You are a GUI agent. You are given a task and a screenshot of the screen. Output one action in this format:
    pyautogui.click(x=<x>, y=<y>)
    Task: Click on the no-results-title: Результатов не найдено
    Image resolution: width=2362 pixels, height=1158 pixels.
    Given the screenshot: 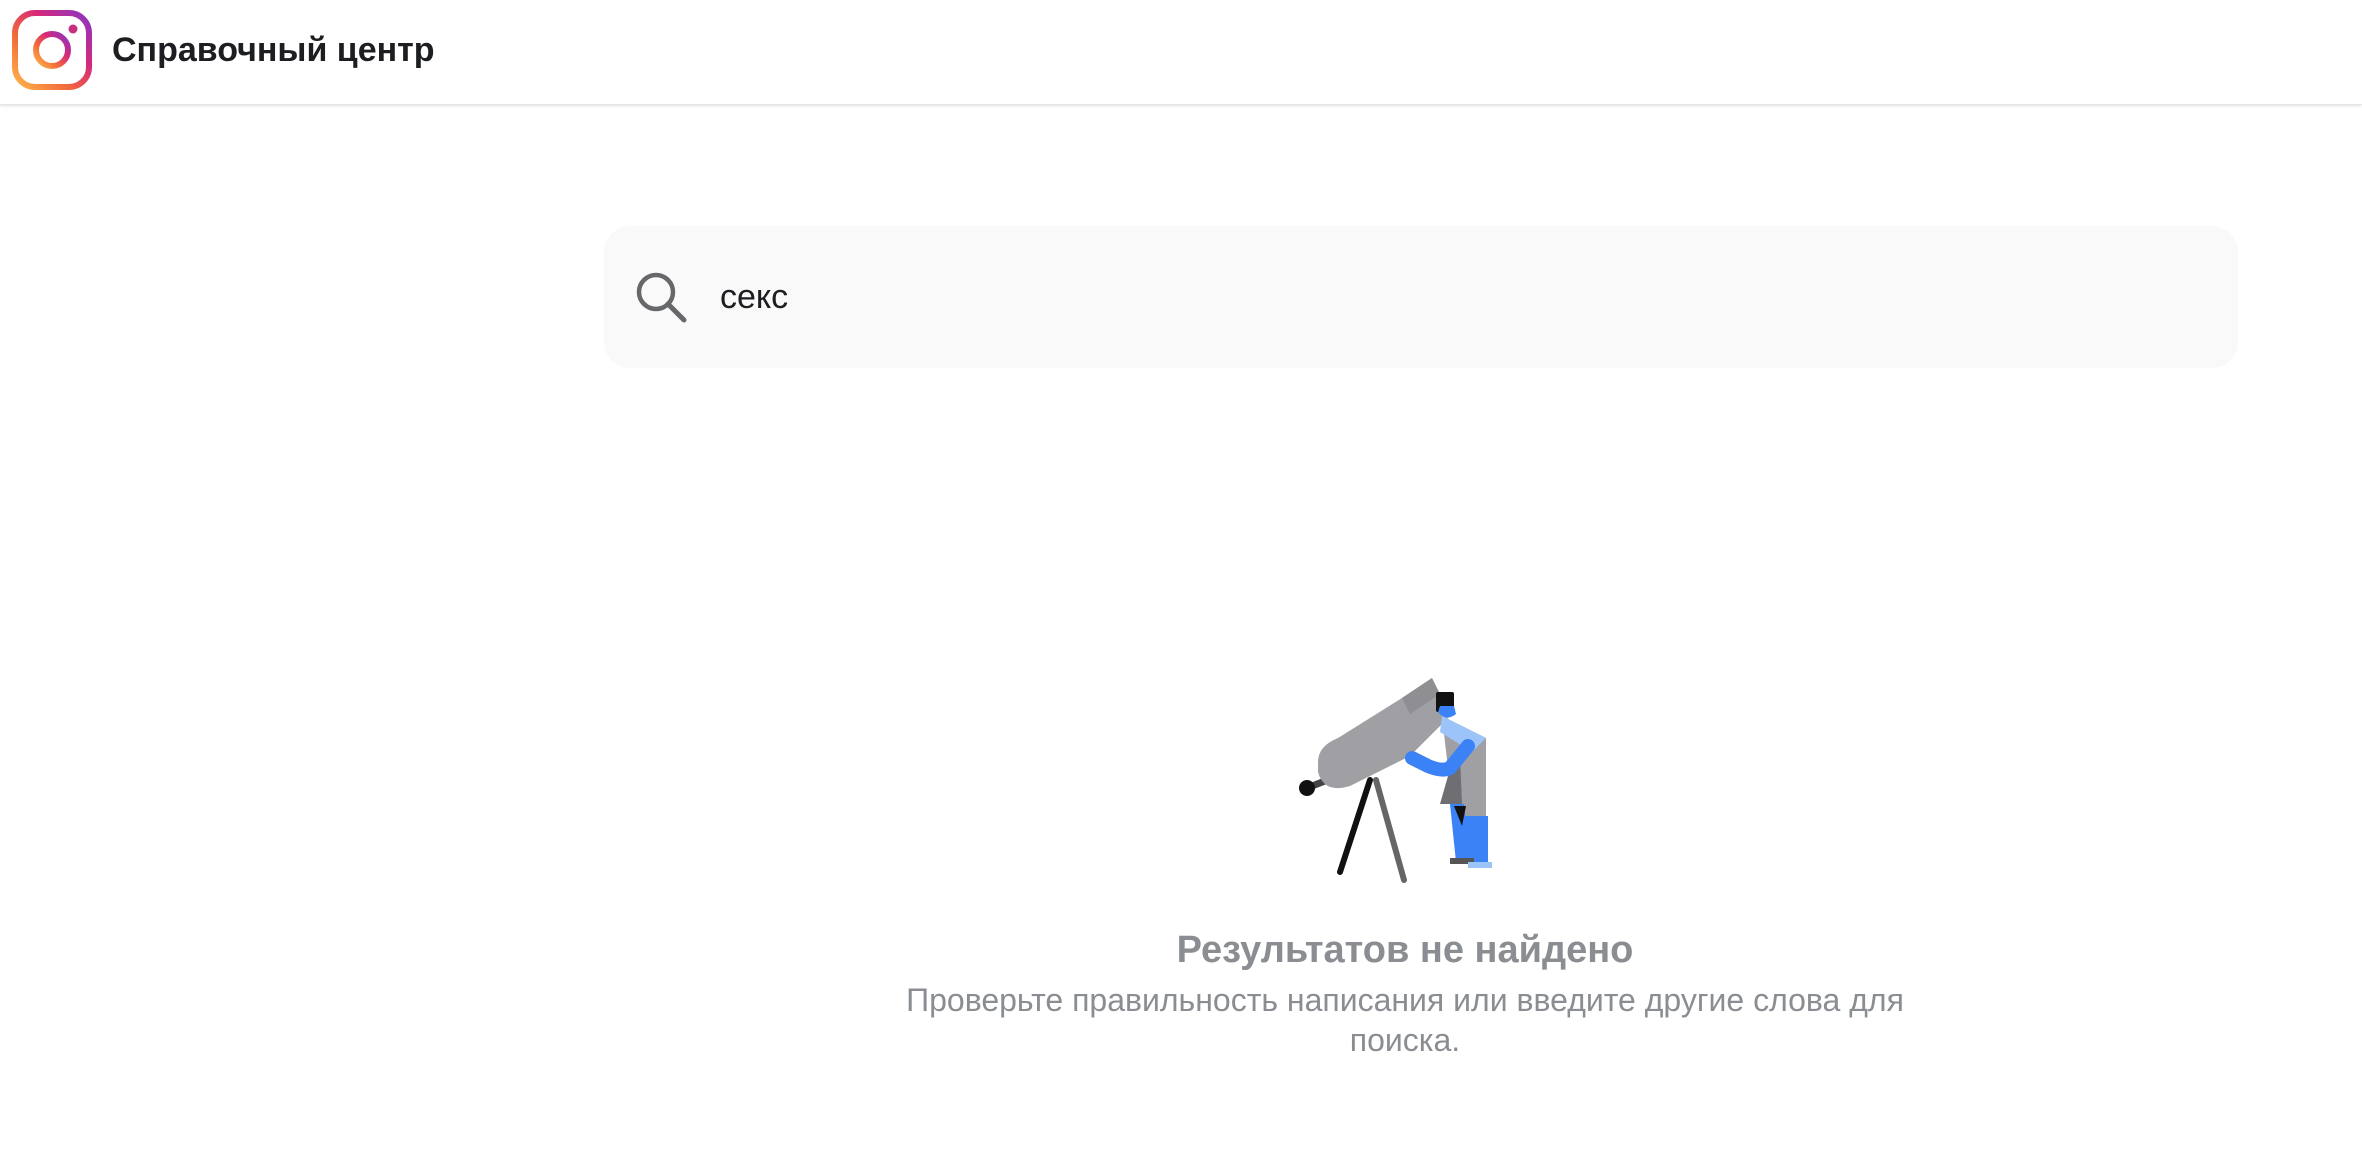 What is the action you would take?
    pyautogui.click(x=1405, y=950)
    